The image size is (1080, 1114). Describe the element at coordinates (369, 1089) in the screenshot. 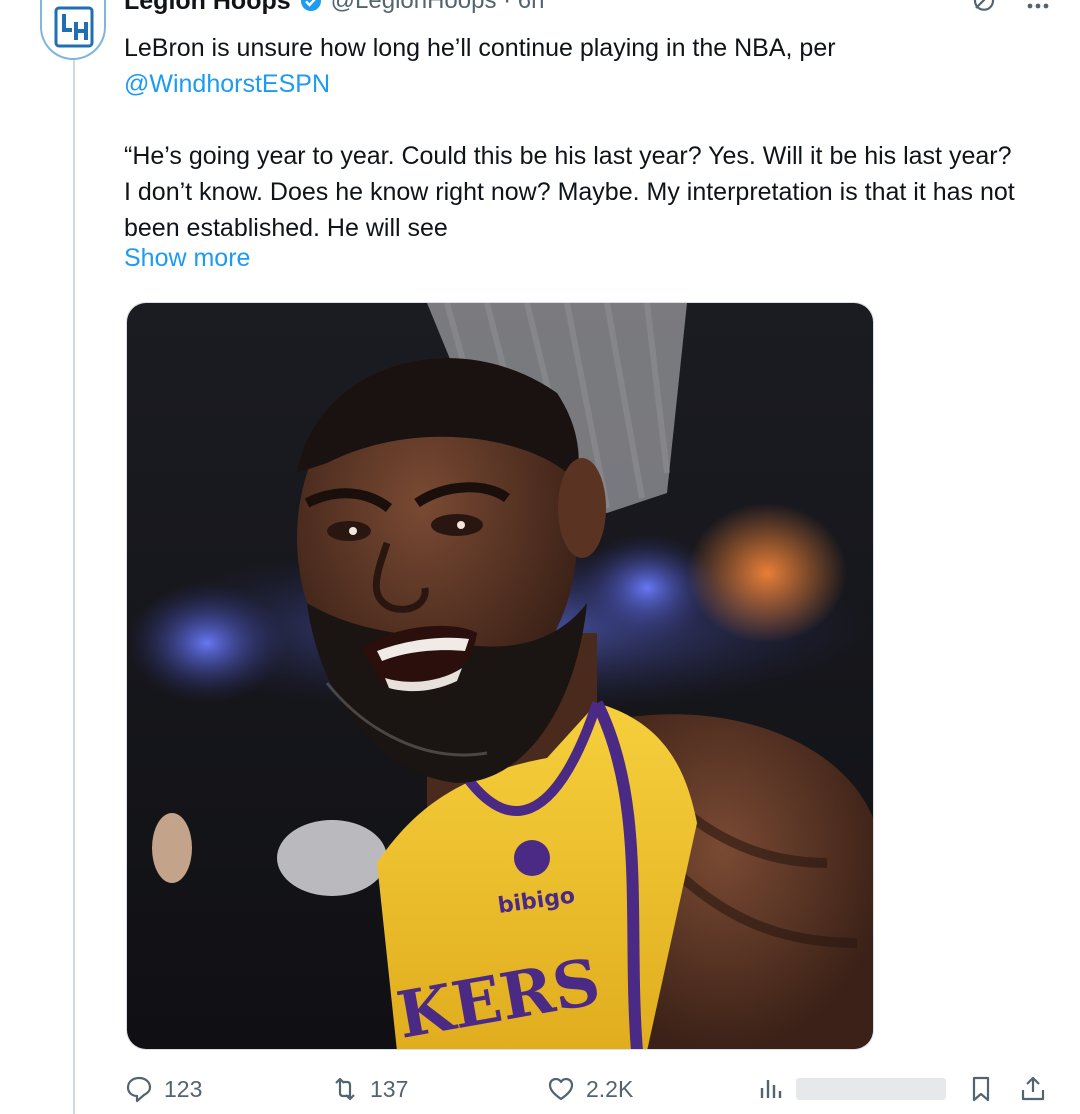

I see `retweet-button: 137` at that location.